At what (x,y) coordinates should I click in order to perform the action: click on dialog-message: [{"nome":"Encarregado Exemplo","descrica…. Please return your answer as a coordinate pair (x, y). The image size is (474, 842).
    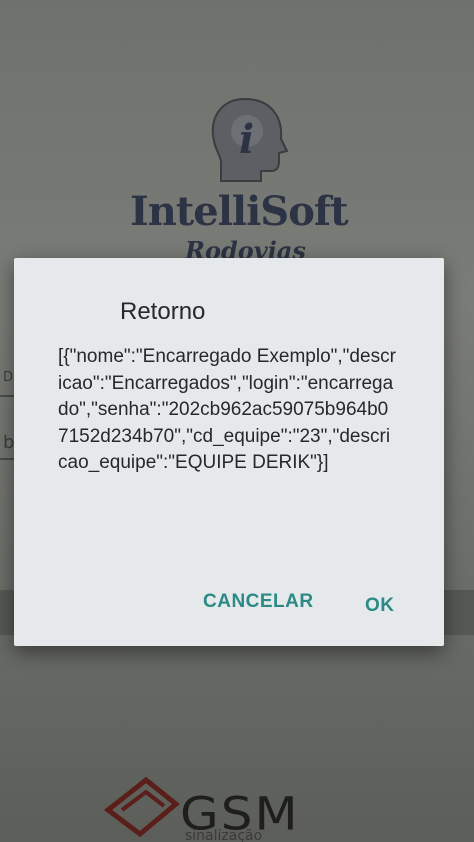
    Looking at the image, I should click on (227, 409).